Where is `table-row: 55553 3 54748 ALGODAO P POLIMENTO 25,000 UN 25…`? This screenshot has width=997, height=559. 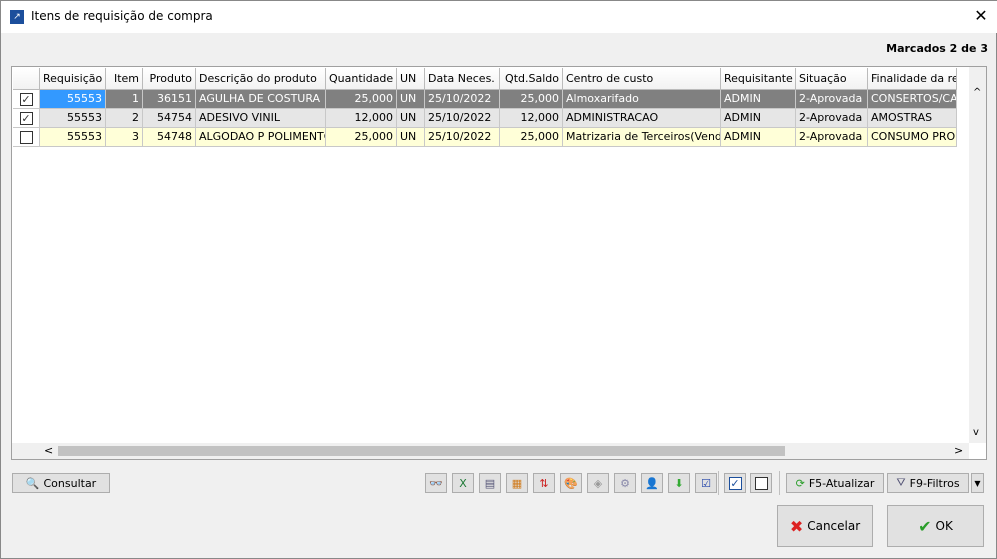 table-row: 55553 3 54748 ALGODAO P POLIMENTO 25,000 UN 25… is located at coordinates (485, 137).